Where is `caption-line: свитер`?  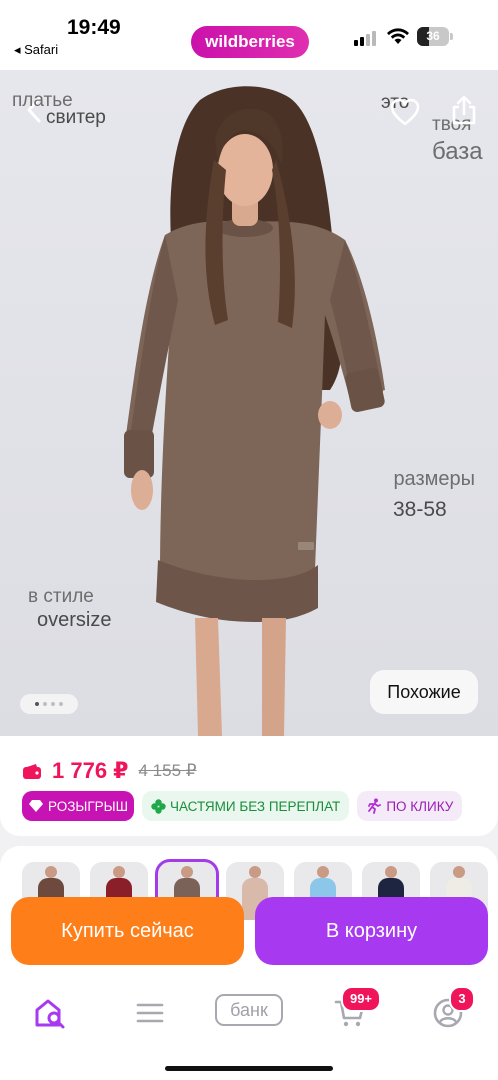 caption-line: свитер is located at coordinates (76, 117).